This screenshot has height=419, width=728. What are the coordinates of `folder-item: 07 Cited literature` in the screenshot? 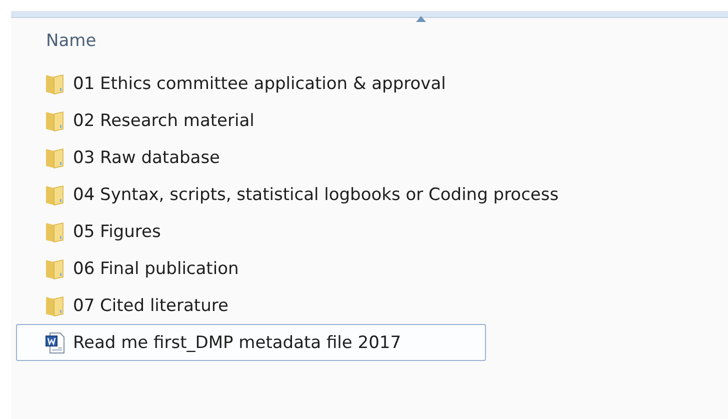 It's located at (354, 305).